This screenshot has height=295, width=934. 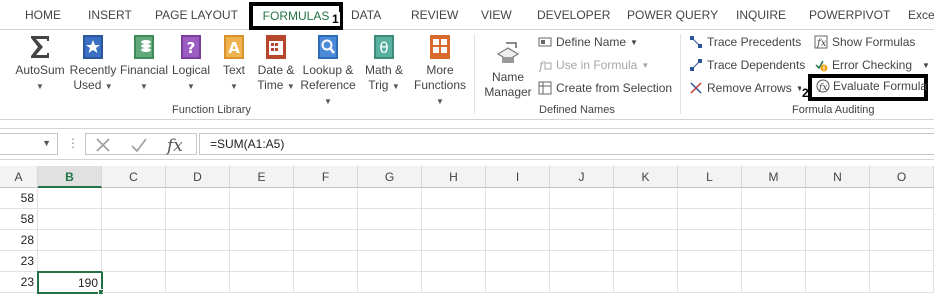 What do you see at coordinates (139, 145) in the screenshot?
I see `enter-check-icon` at bounding box center [139, 145].